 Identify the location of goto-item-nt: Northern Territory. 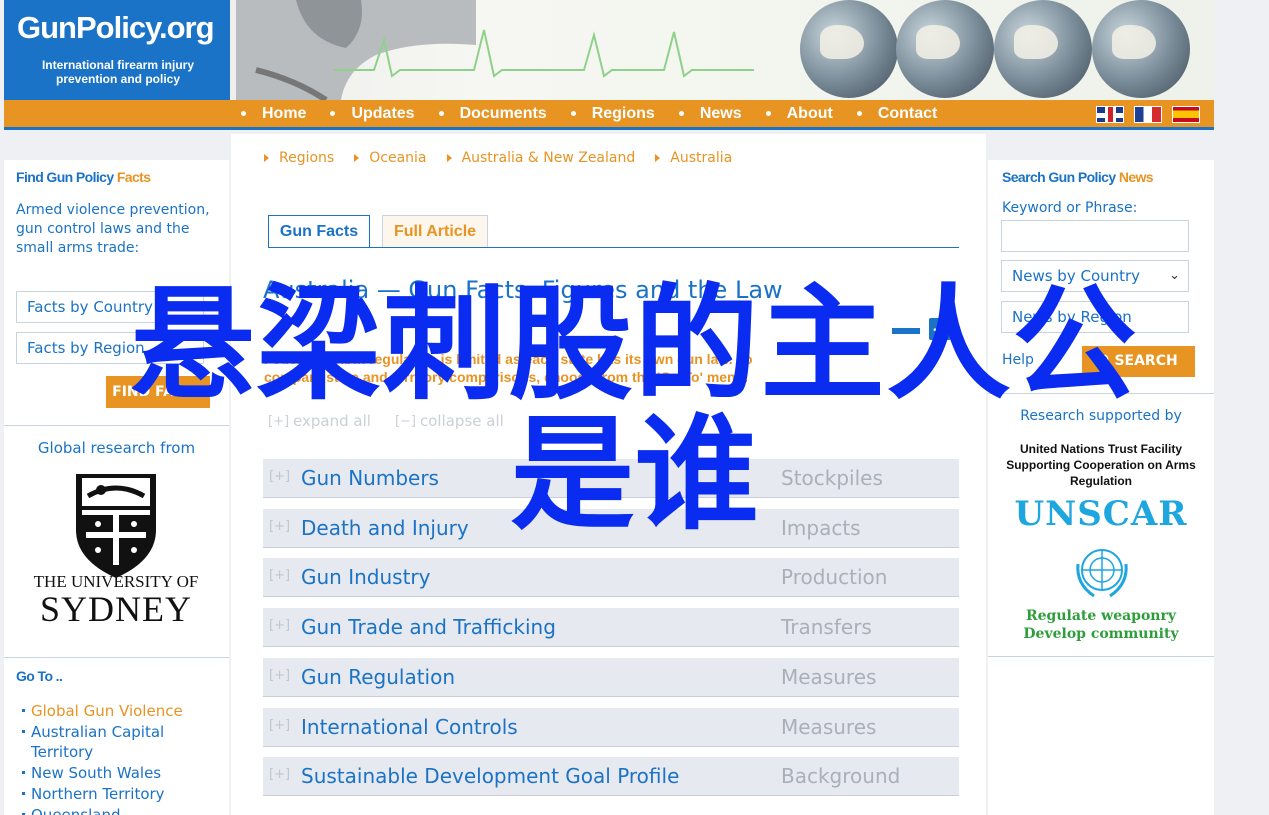
(122, 794).